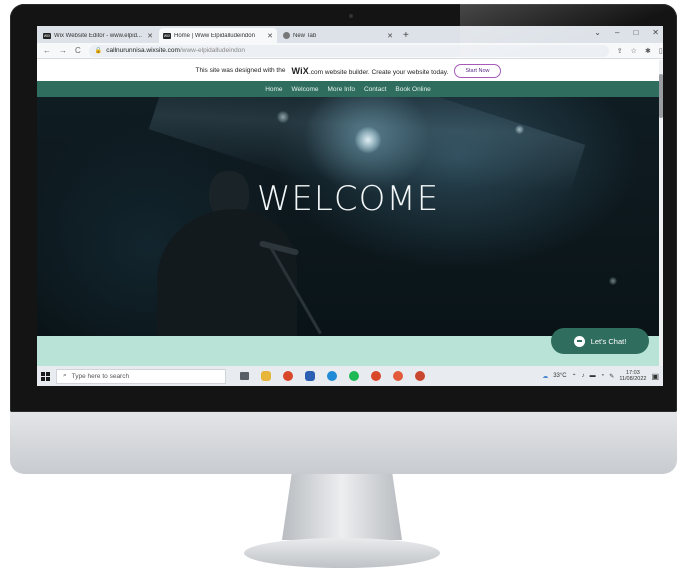  Describe the element at coordinates (65, 375) in the screenshot. I see `search-icon: ⌕` at that location.